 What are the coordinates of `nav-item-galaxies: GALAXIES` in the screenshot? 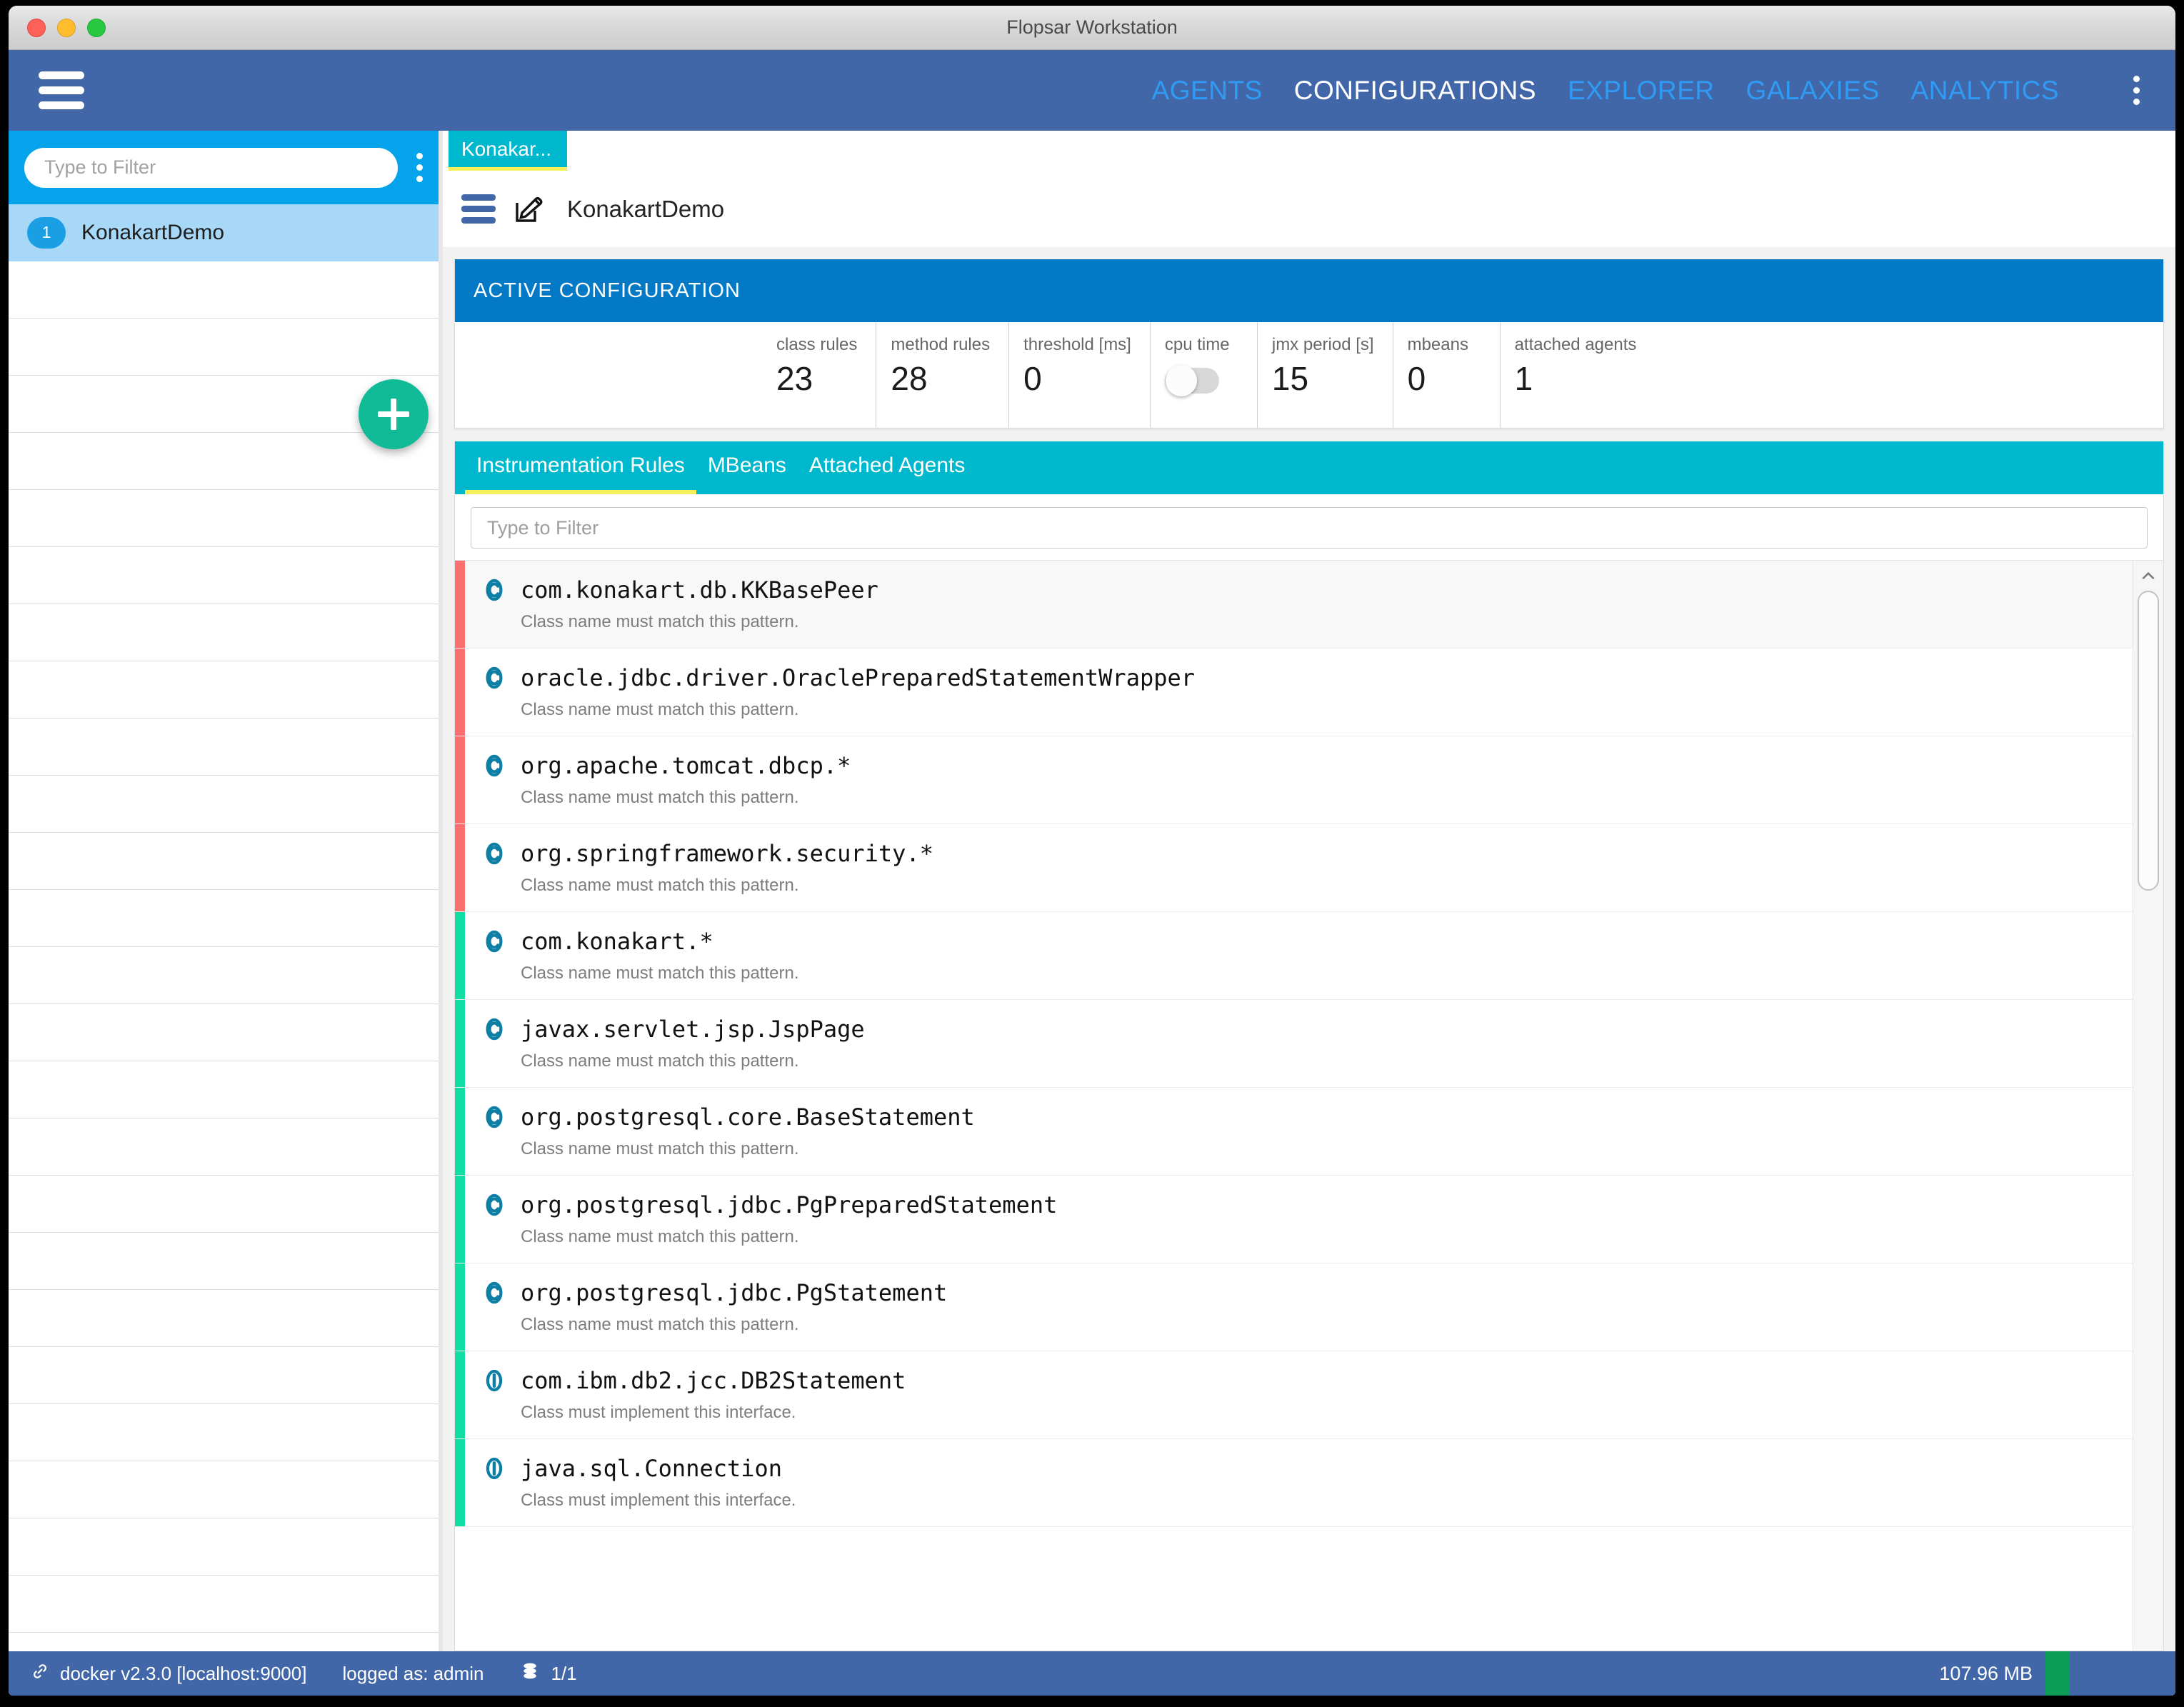 It's located at (1813, 91).